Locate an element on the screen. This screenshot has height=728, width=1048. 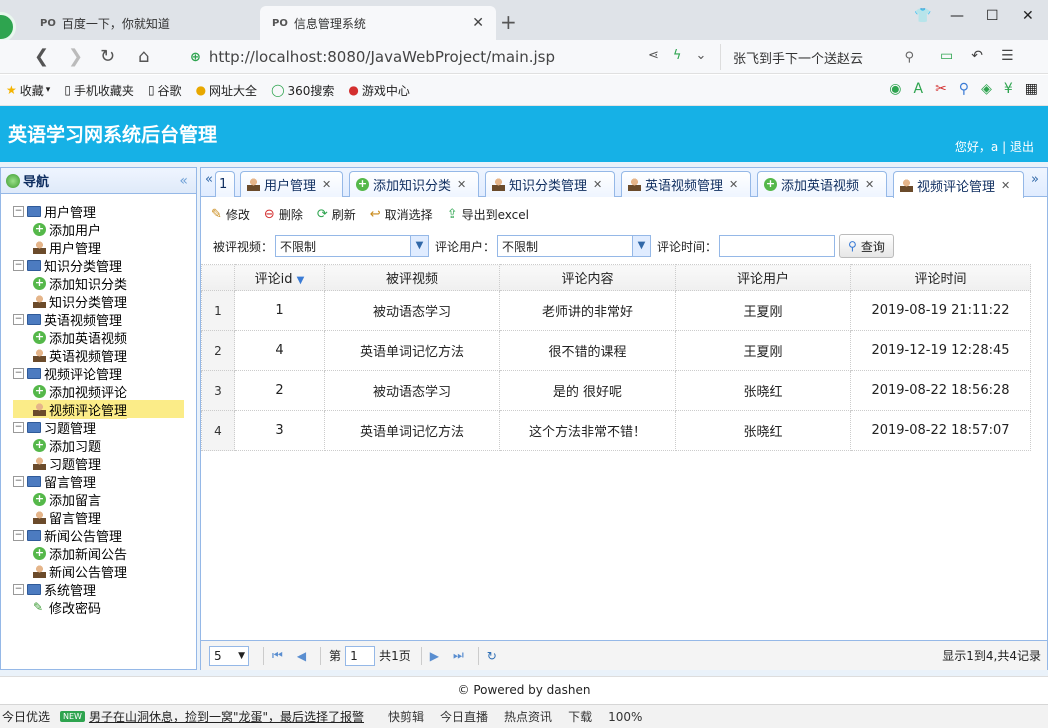
scissors-icon: ✂ is located at coordinates (941, 89).